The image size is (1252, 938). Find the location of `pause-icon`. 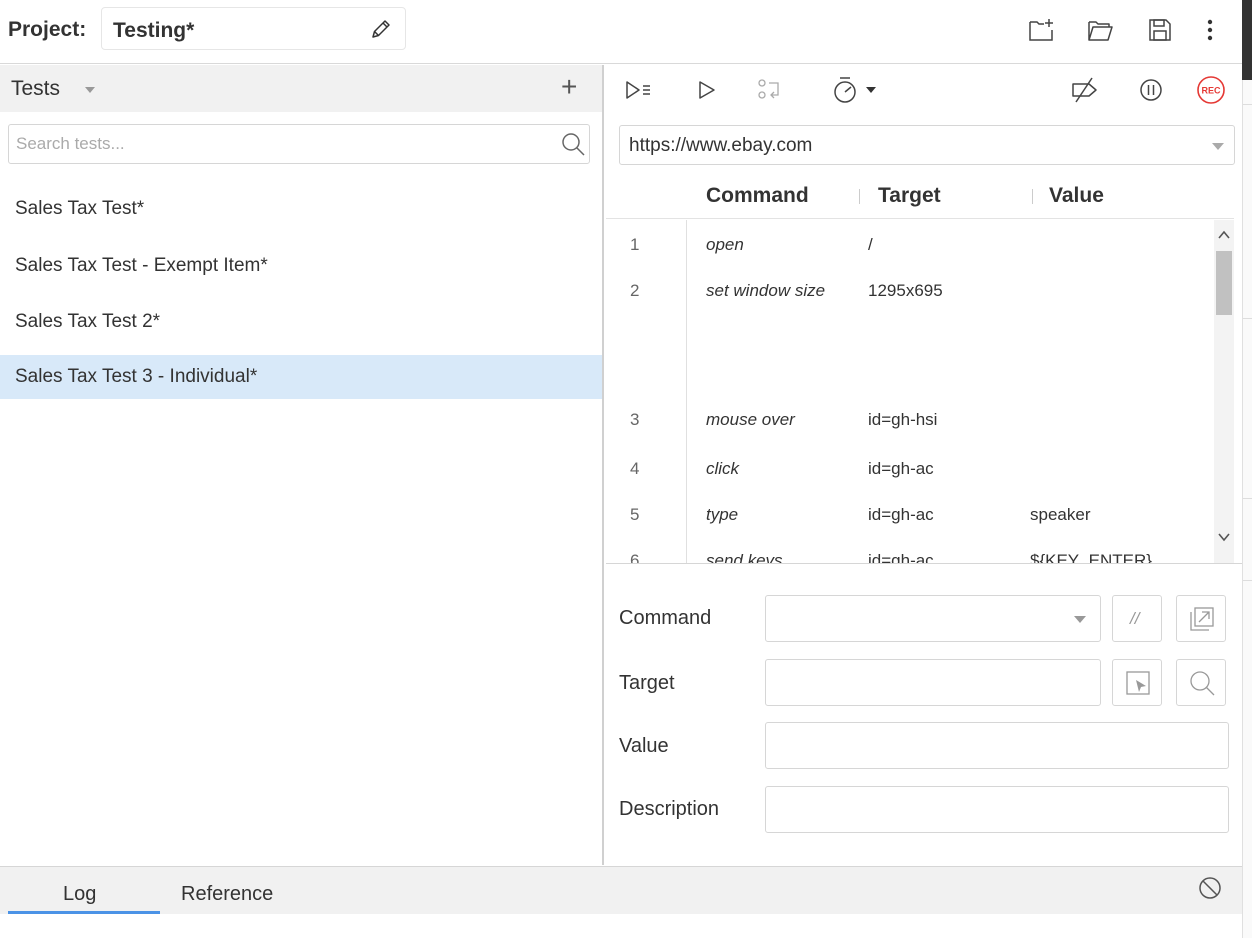

pause-icon is located at coordinates (1151, 90).